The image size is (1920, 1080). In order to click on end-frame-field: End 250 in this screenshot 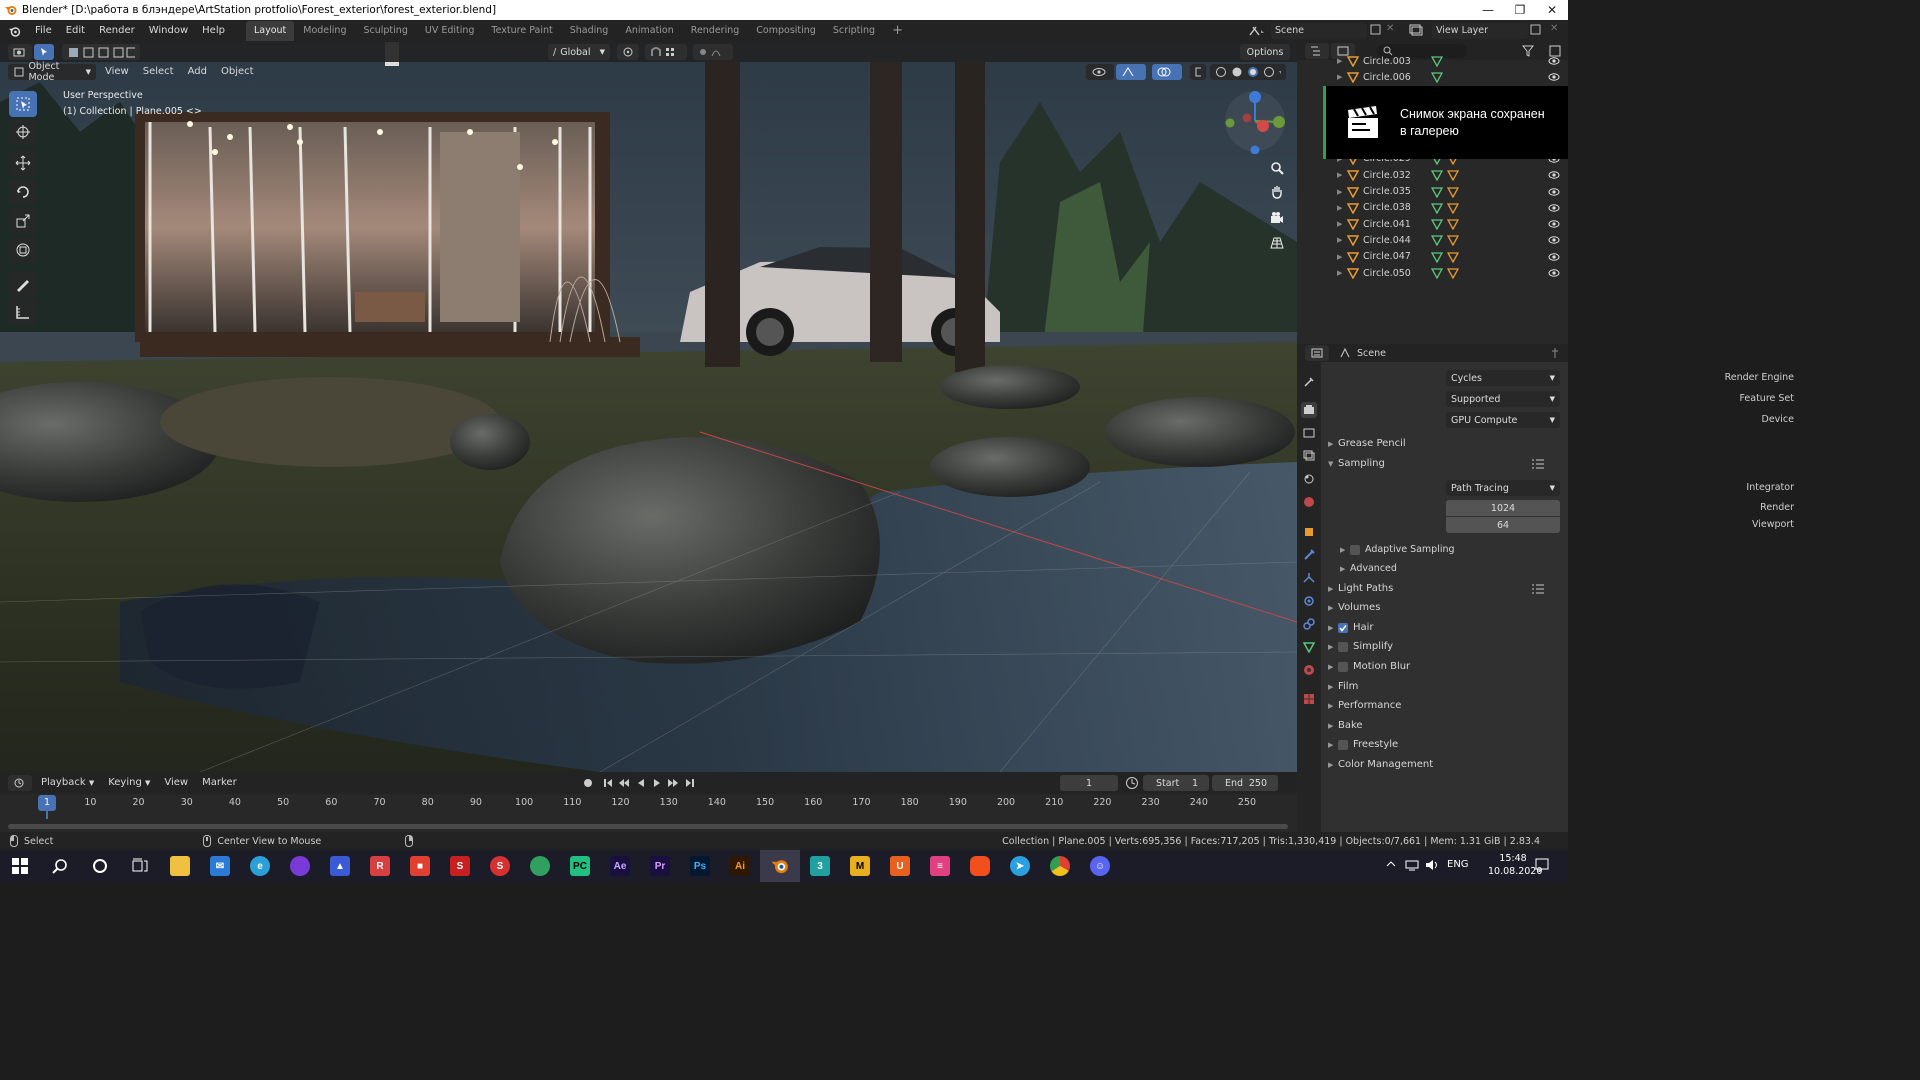, I will do `click(1245, 783)`.